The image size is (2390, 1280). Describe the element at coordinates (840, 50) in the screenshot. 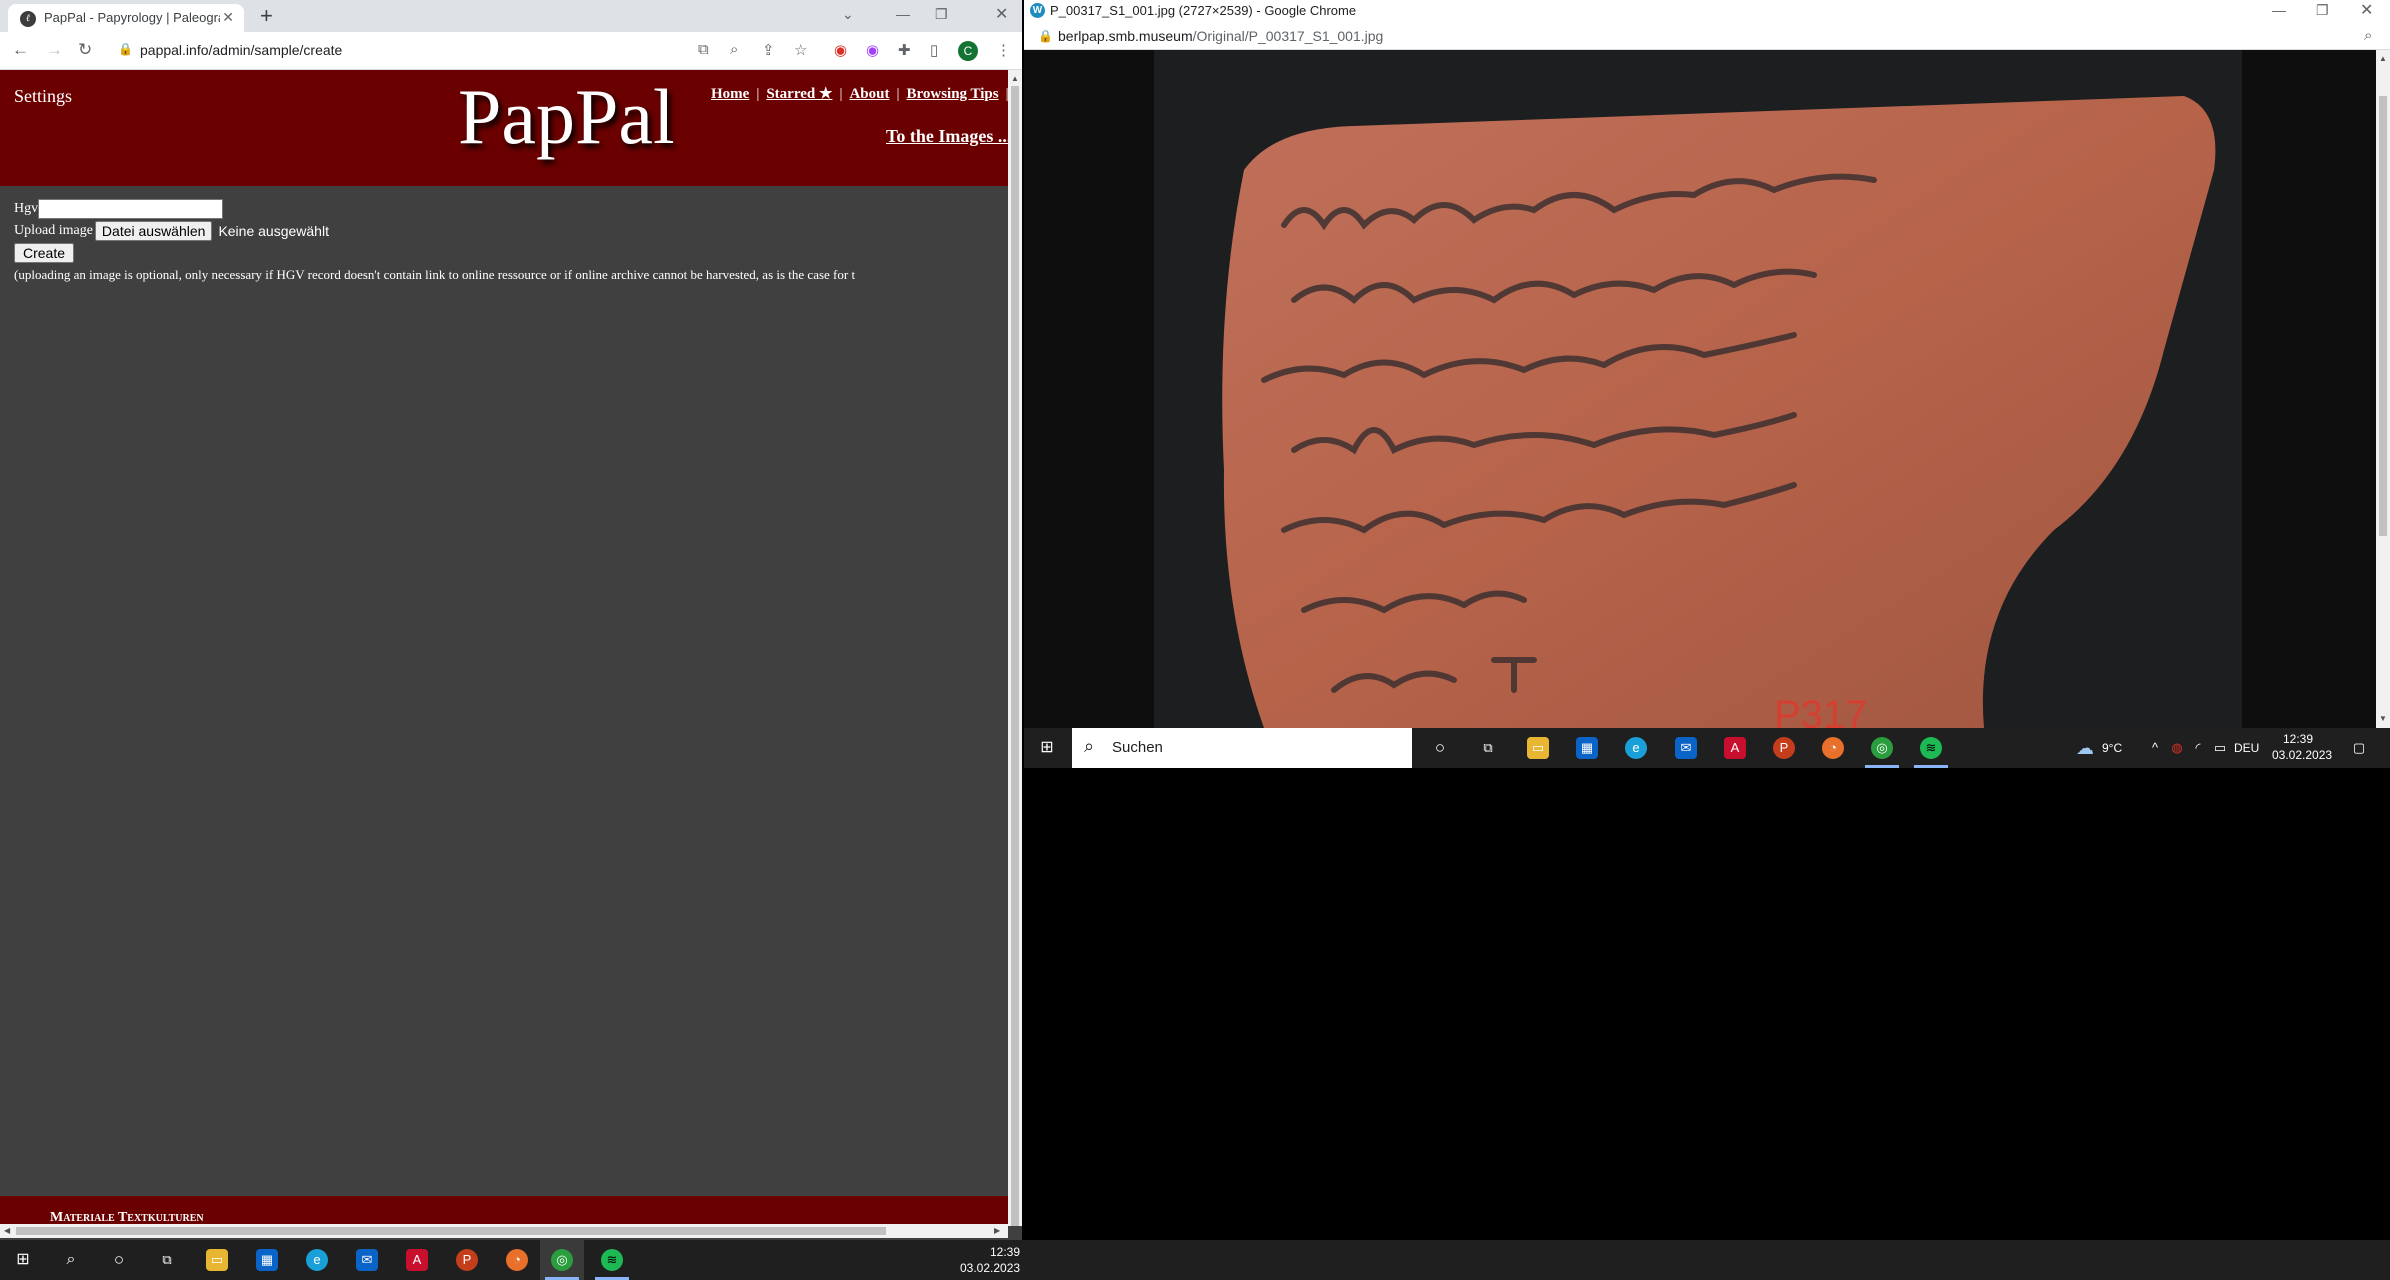

I see `extension-red-icon: ◉` at that location.